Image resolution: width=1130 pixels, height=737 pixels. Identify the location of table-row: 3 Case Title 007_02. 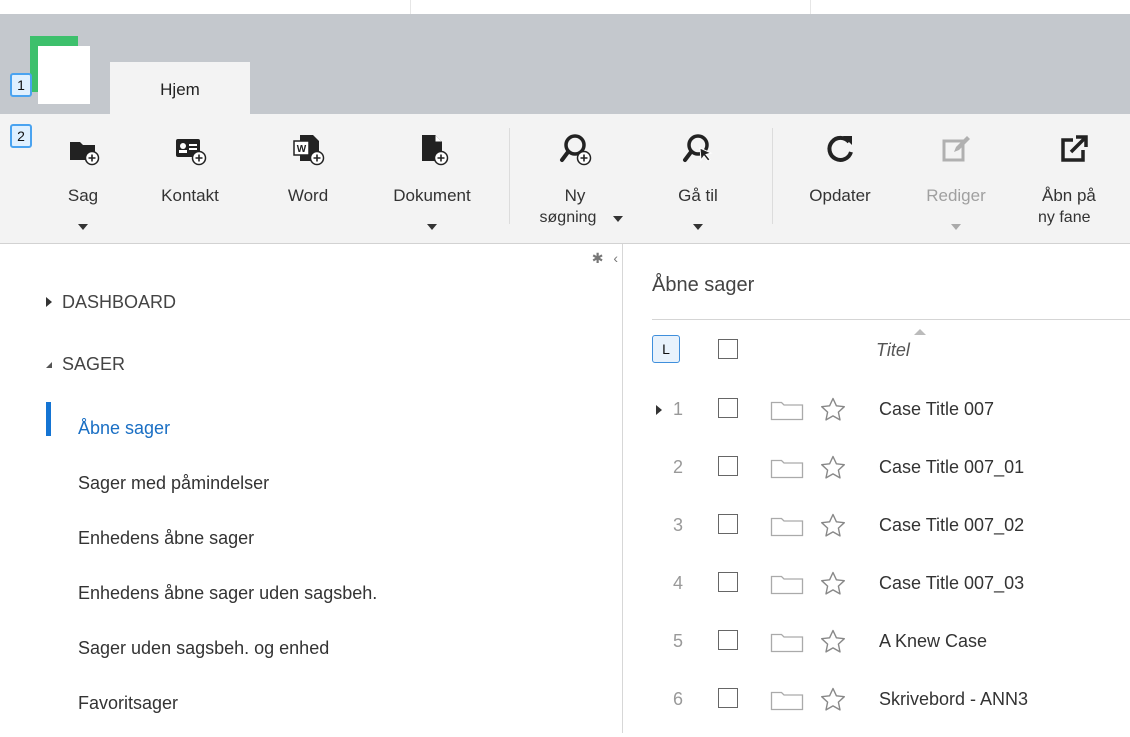
(877, 534).